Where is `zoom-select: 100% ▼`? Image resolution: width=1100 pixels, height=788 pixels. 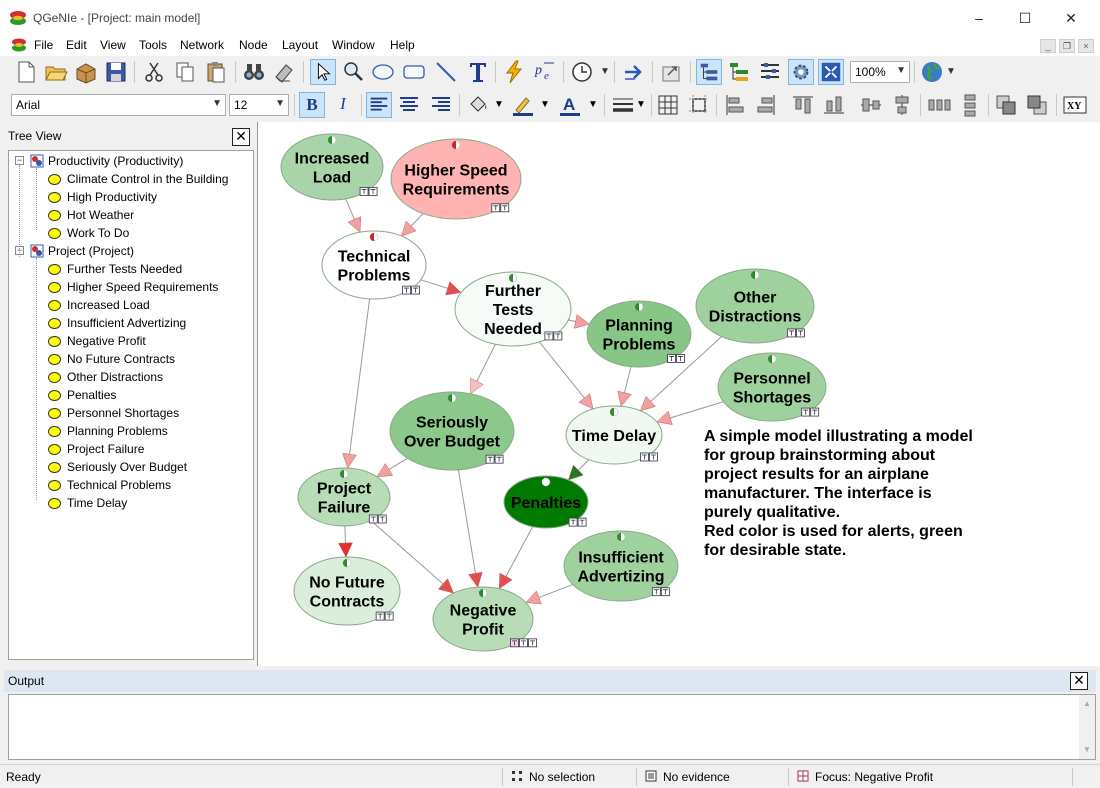 zoom-select: 100% ▼ is located at coordinates (880, 72).